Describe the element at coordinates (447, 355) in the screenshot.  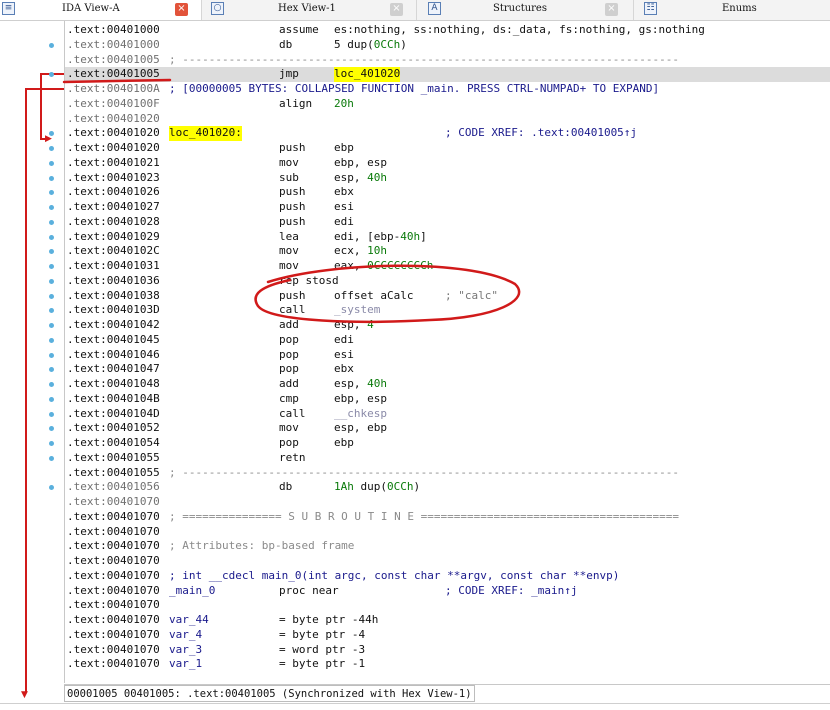
I see `listing-line: .text:00401046 pop esi` at that location.